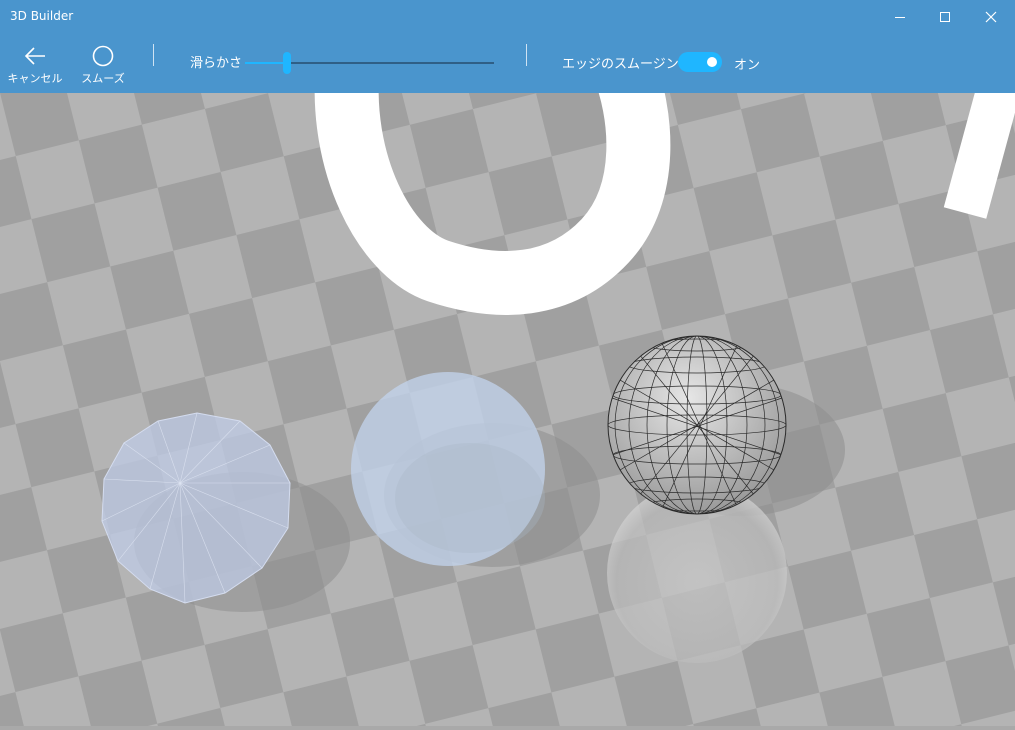 This screenshot has height=730, width=1015. I want to click on smoothness-label: 滑らかさ, so click(216, 63).